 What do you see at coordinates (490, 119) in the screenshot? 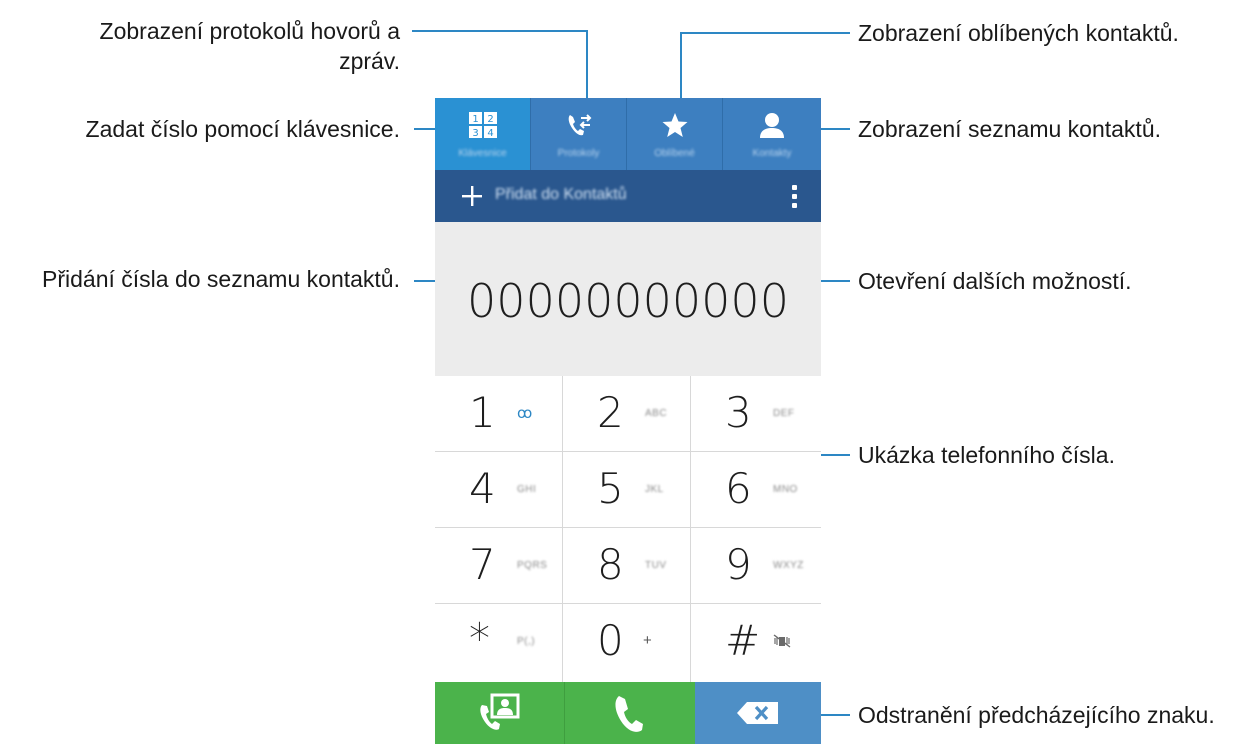
I see `svg-text: 2` at bounding box center [490, 119].